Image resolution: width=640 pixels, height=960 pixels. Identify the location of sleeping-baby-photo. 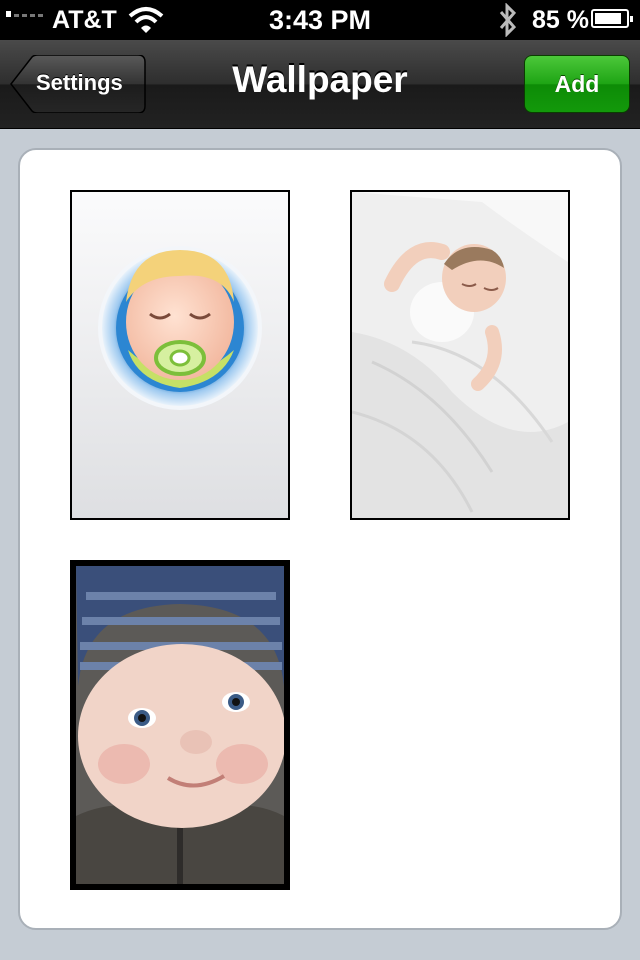
(460, 355).